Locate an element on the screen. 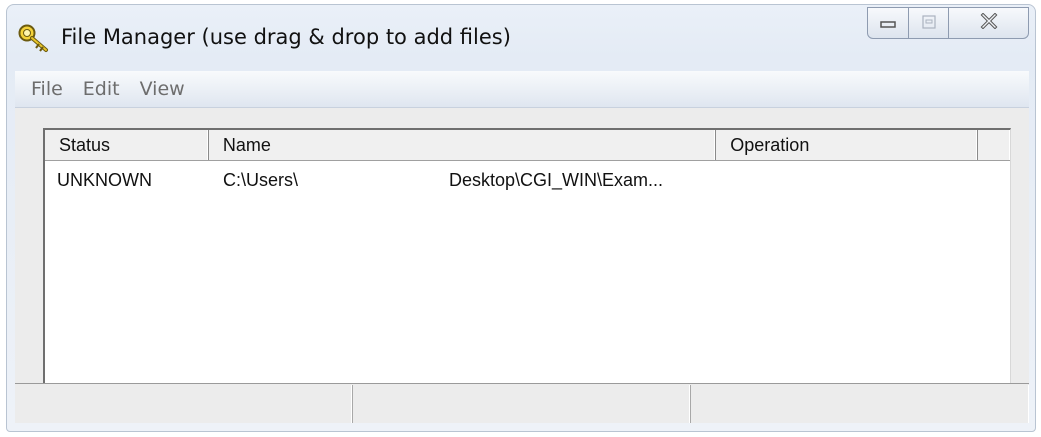 This screenshot has width=1041, height=437. list-bottom-divider is located at coordinates (522, 383).